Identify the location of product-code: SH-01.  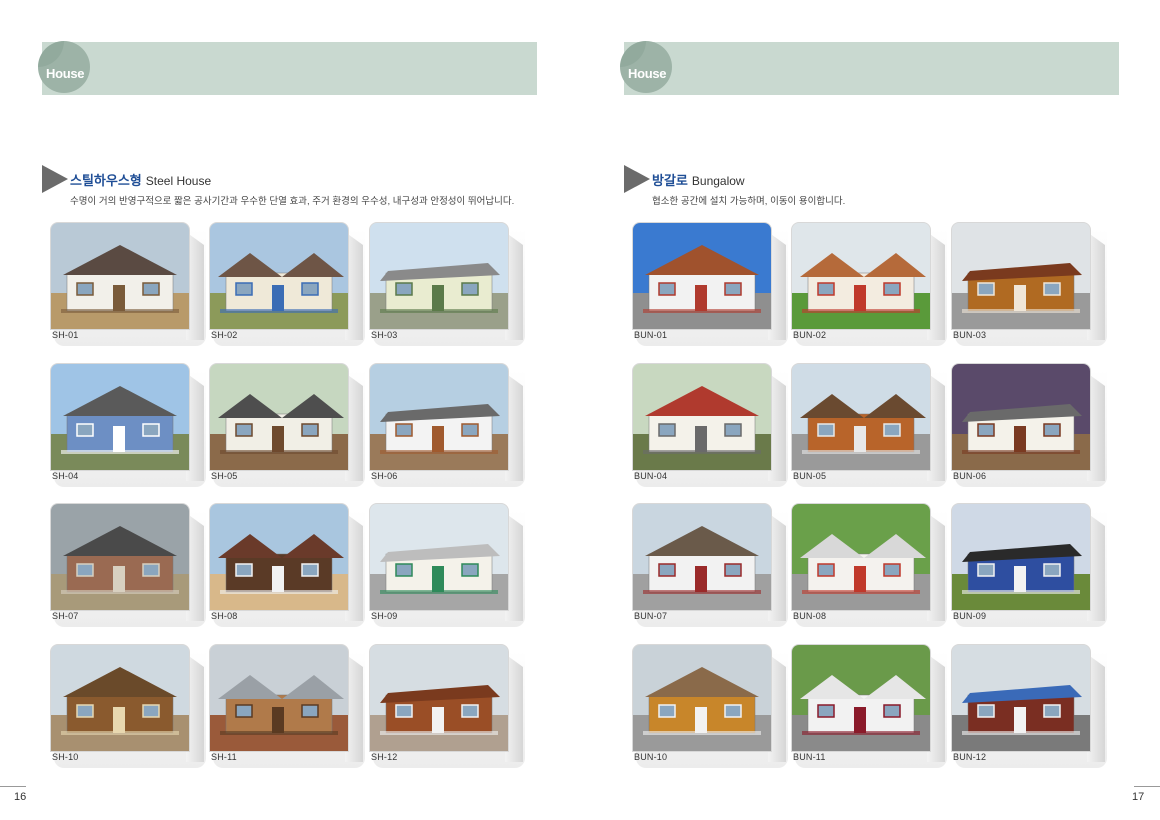
(65, 335).